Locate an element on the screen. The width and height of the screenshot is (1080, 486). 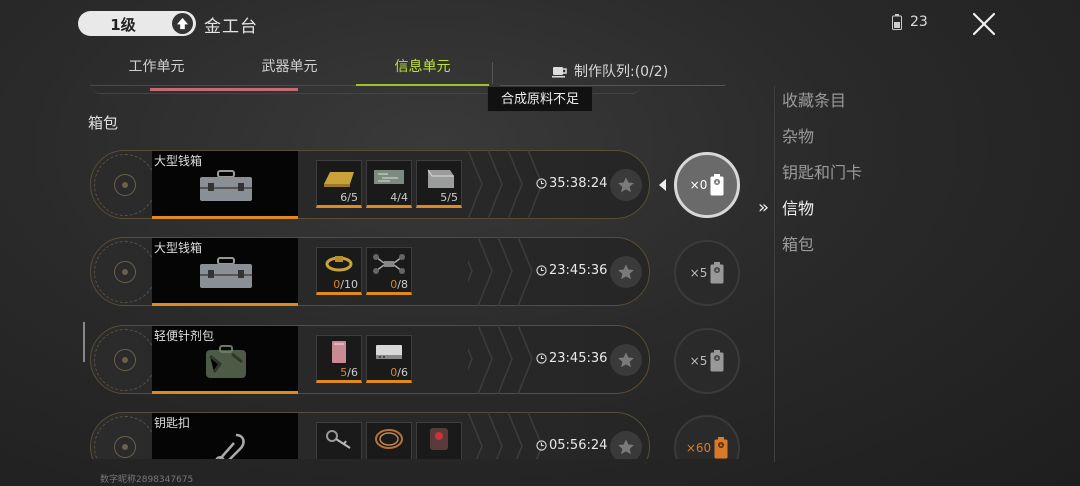
menu-item-collectibles: 收藏条目 is located at coordinates (822, 108).